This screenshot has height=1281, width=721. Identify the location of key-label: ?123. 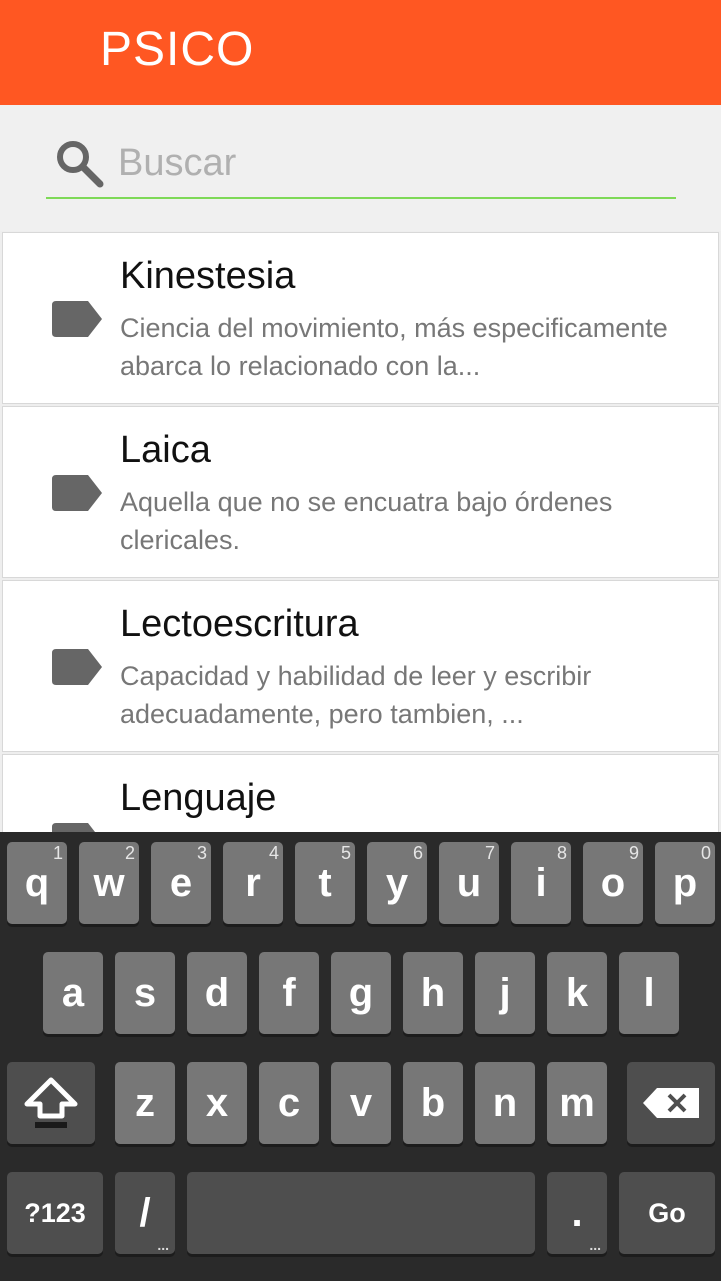
(55, 1213).